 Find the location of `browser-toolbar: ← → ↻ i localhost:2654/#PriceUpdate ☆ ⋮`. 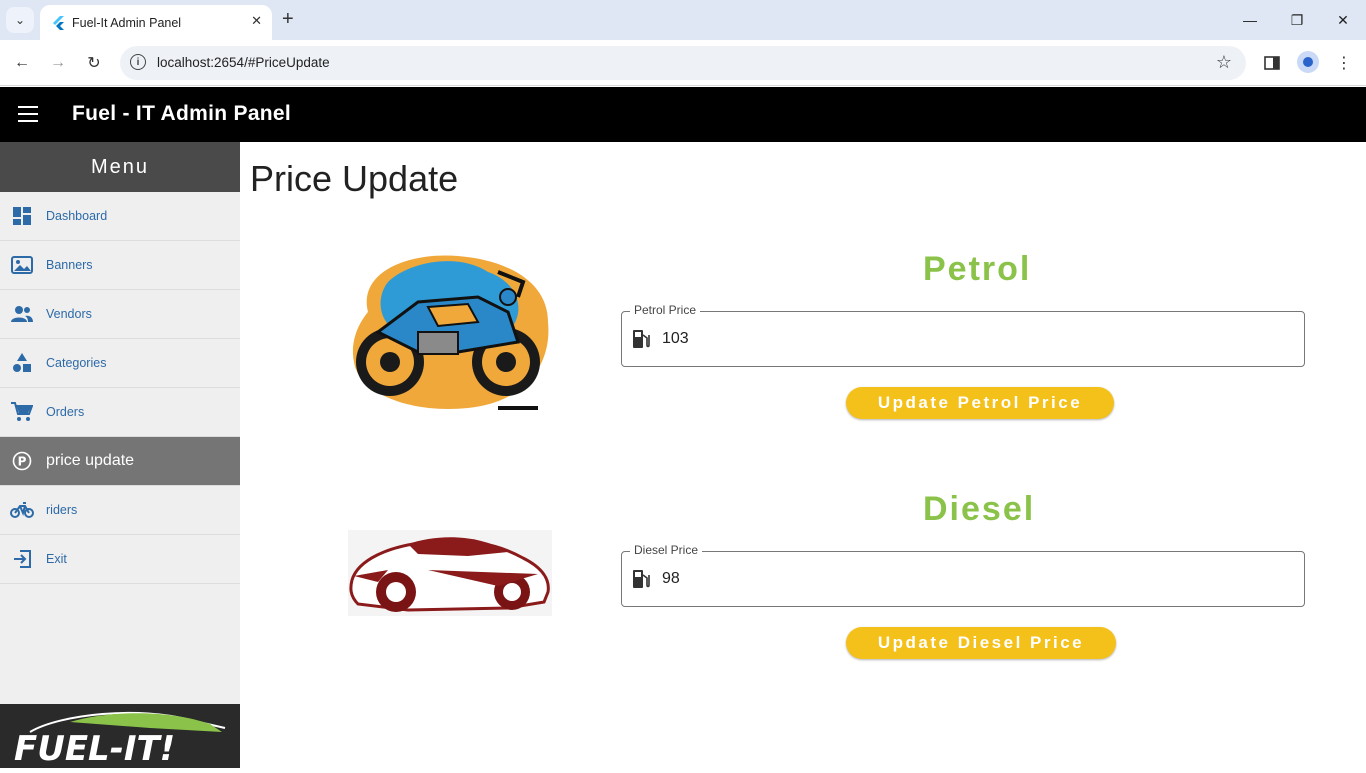

browser-toolbar: ← → ↻ i localhost:2654/#PriceUpdate ☆ ⋮ is located at coordinates (683, 63).